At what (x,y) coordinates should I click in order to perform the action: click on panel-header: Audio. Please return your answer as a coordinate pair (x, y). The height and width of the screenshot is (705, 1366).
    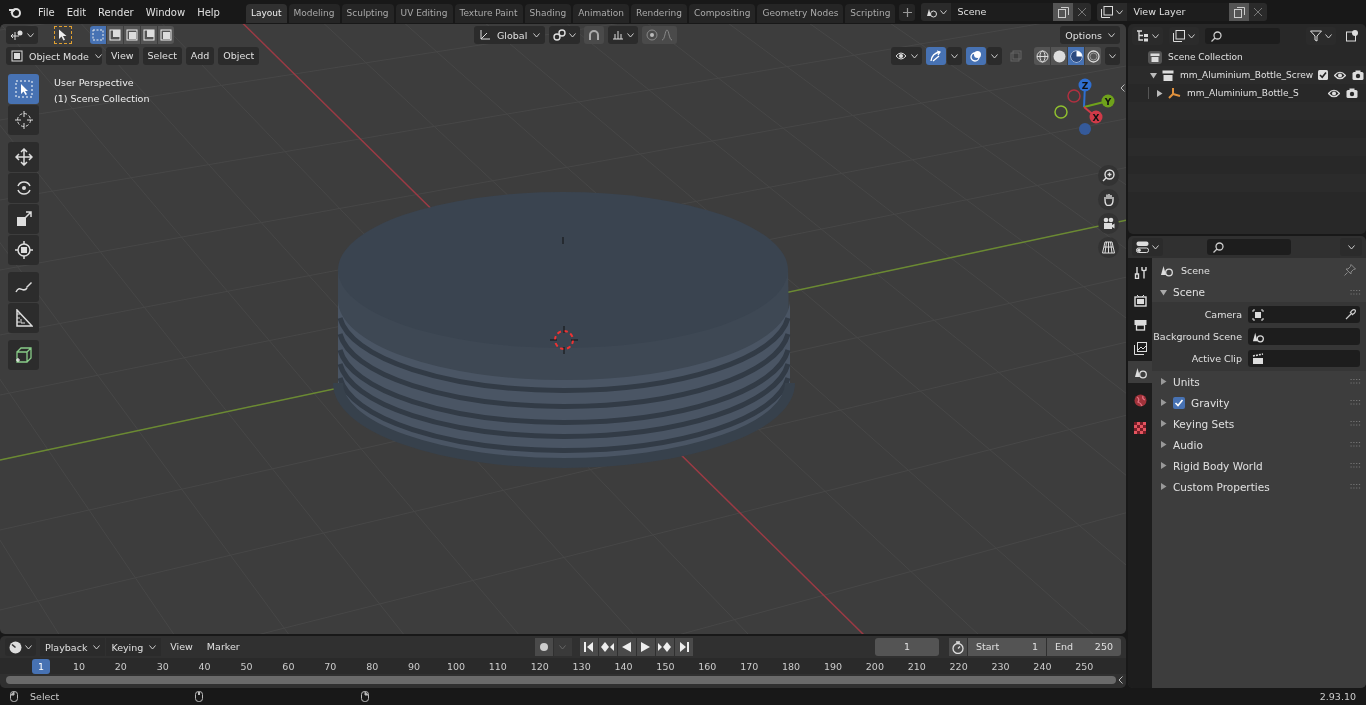
    Looking at the image, I should click on (1258, 444).